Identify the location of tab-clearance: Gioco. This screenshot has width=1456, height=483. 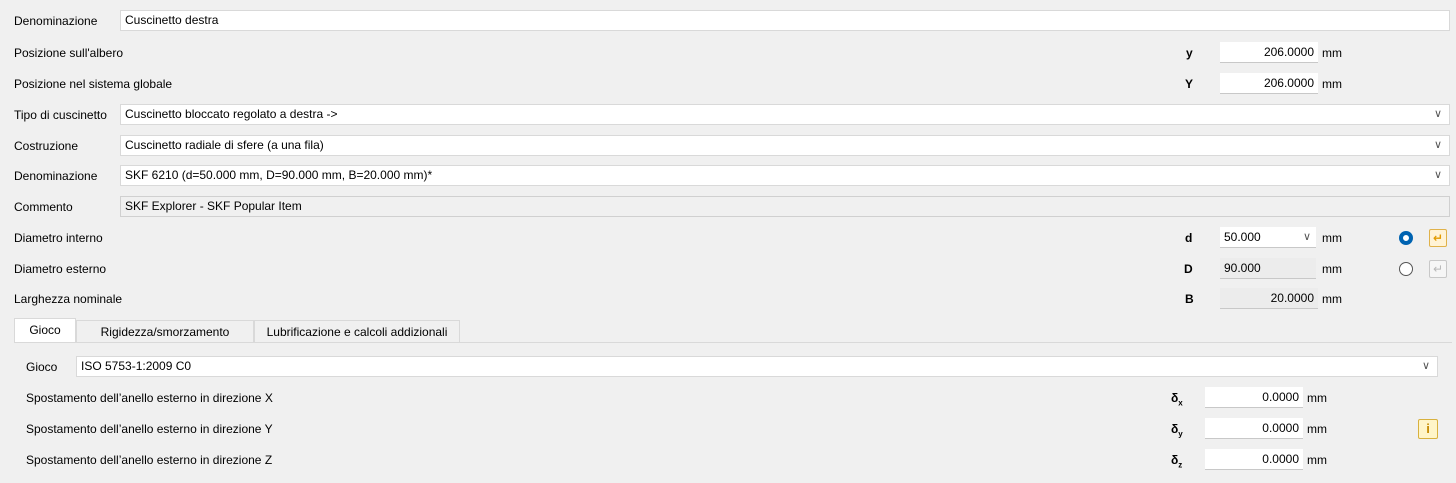
(45, 330).